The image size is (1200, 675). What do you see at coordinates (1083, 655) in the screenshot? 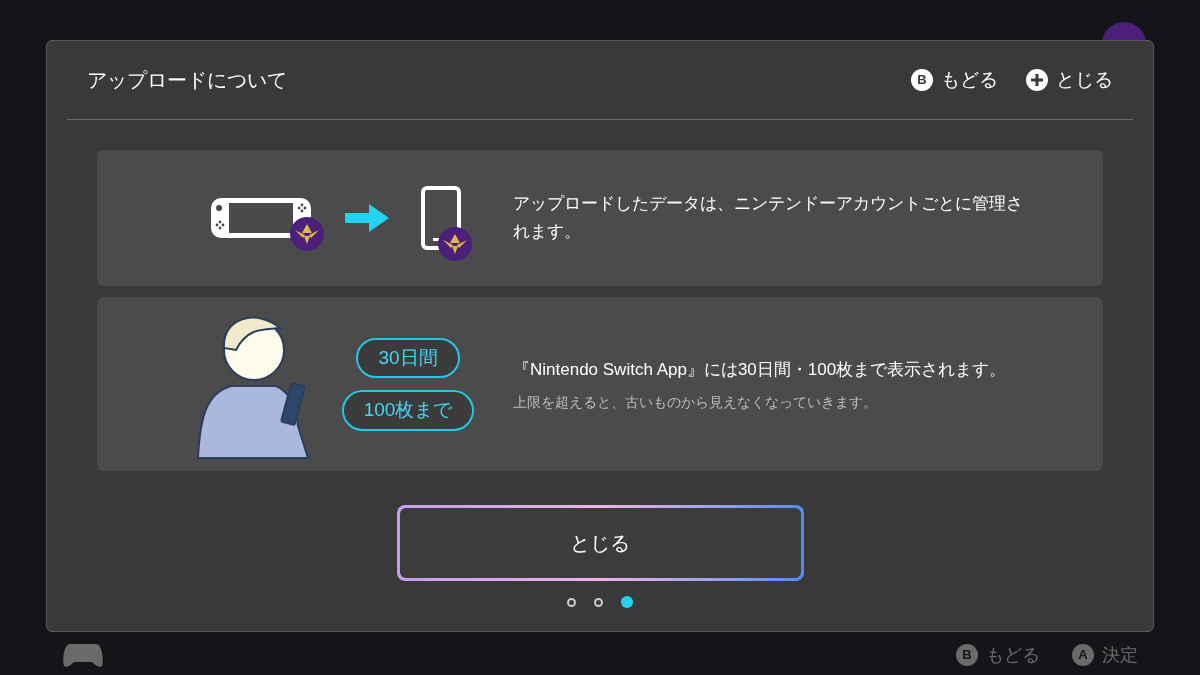
I see `key-hint-icon: A` at bounding box center [1083, 655].